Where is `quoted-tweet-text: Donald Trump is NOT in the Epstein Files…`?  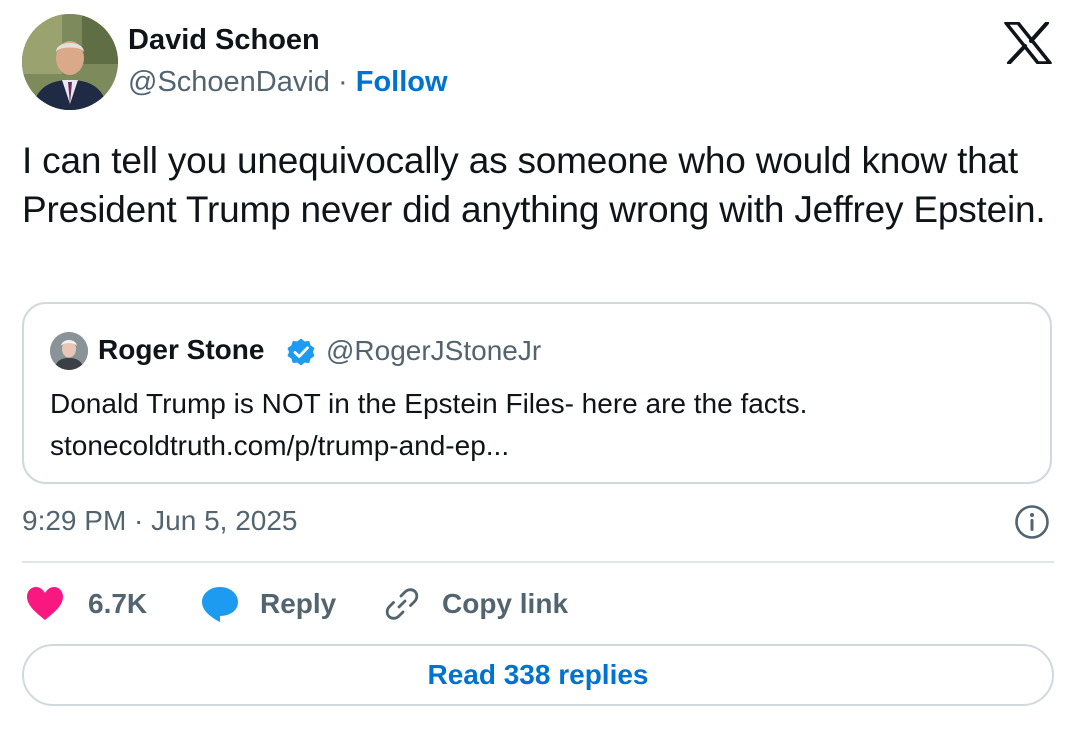 quoted-tweet-text: Donald Trump is NOT in the Epstein Files… is located at coordinates (429, 403).